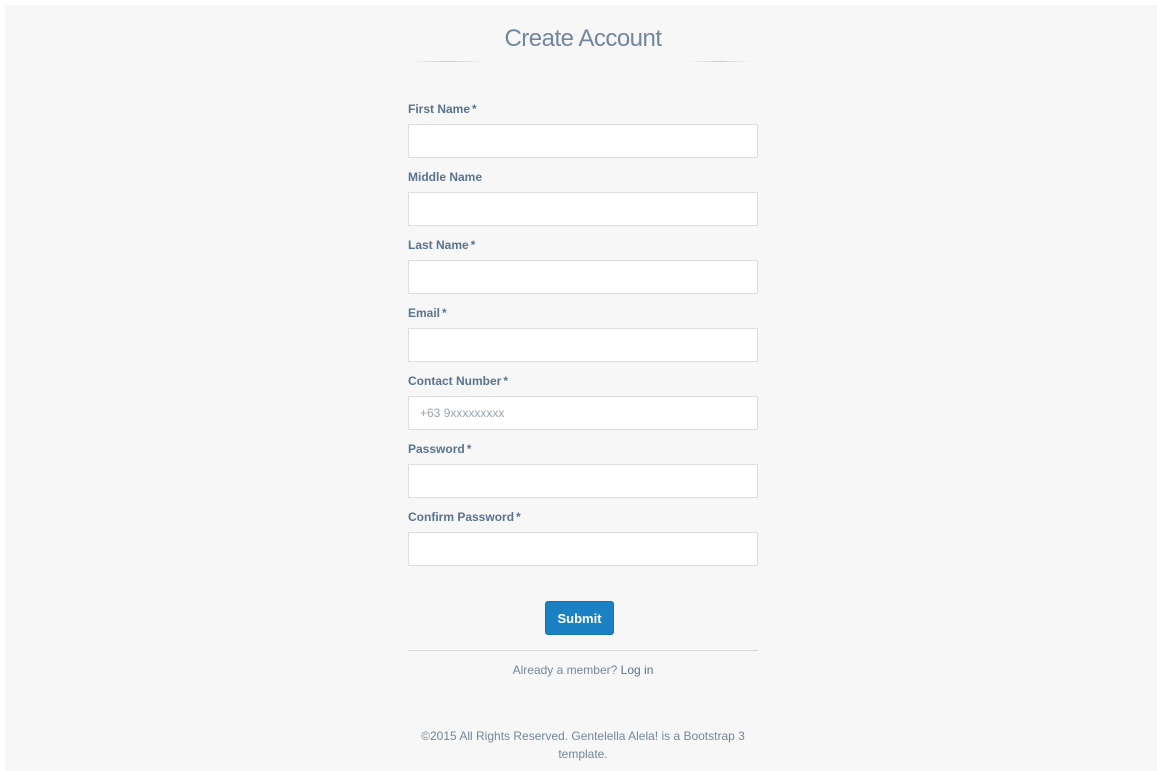 This screenshot has height=771, width=1157. I want to click on last-name-label-text: Last Name, so click(438, 245).